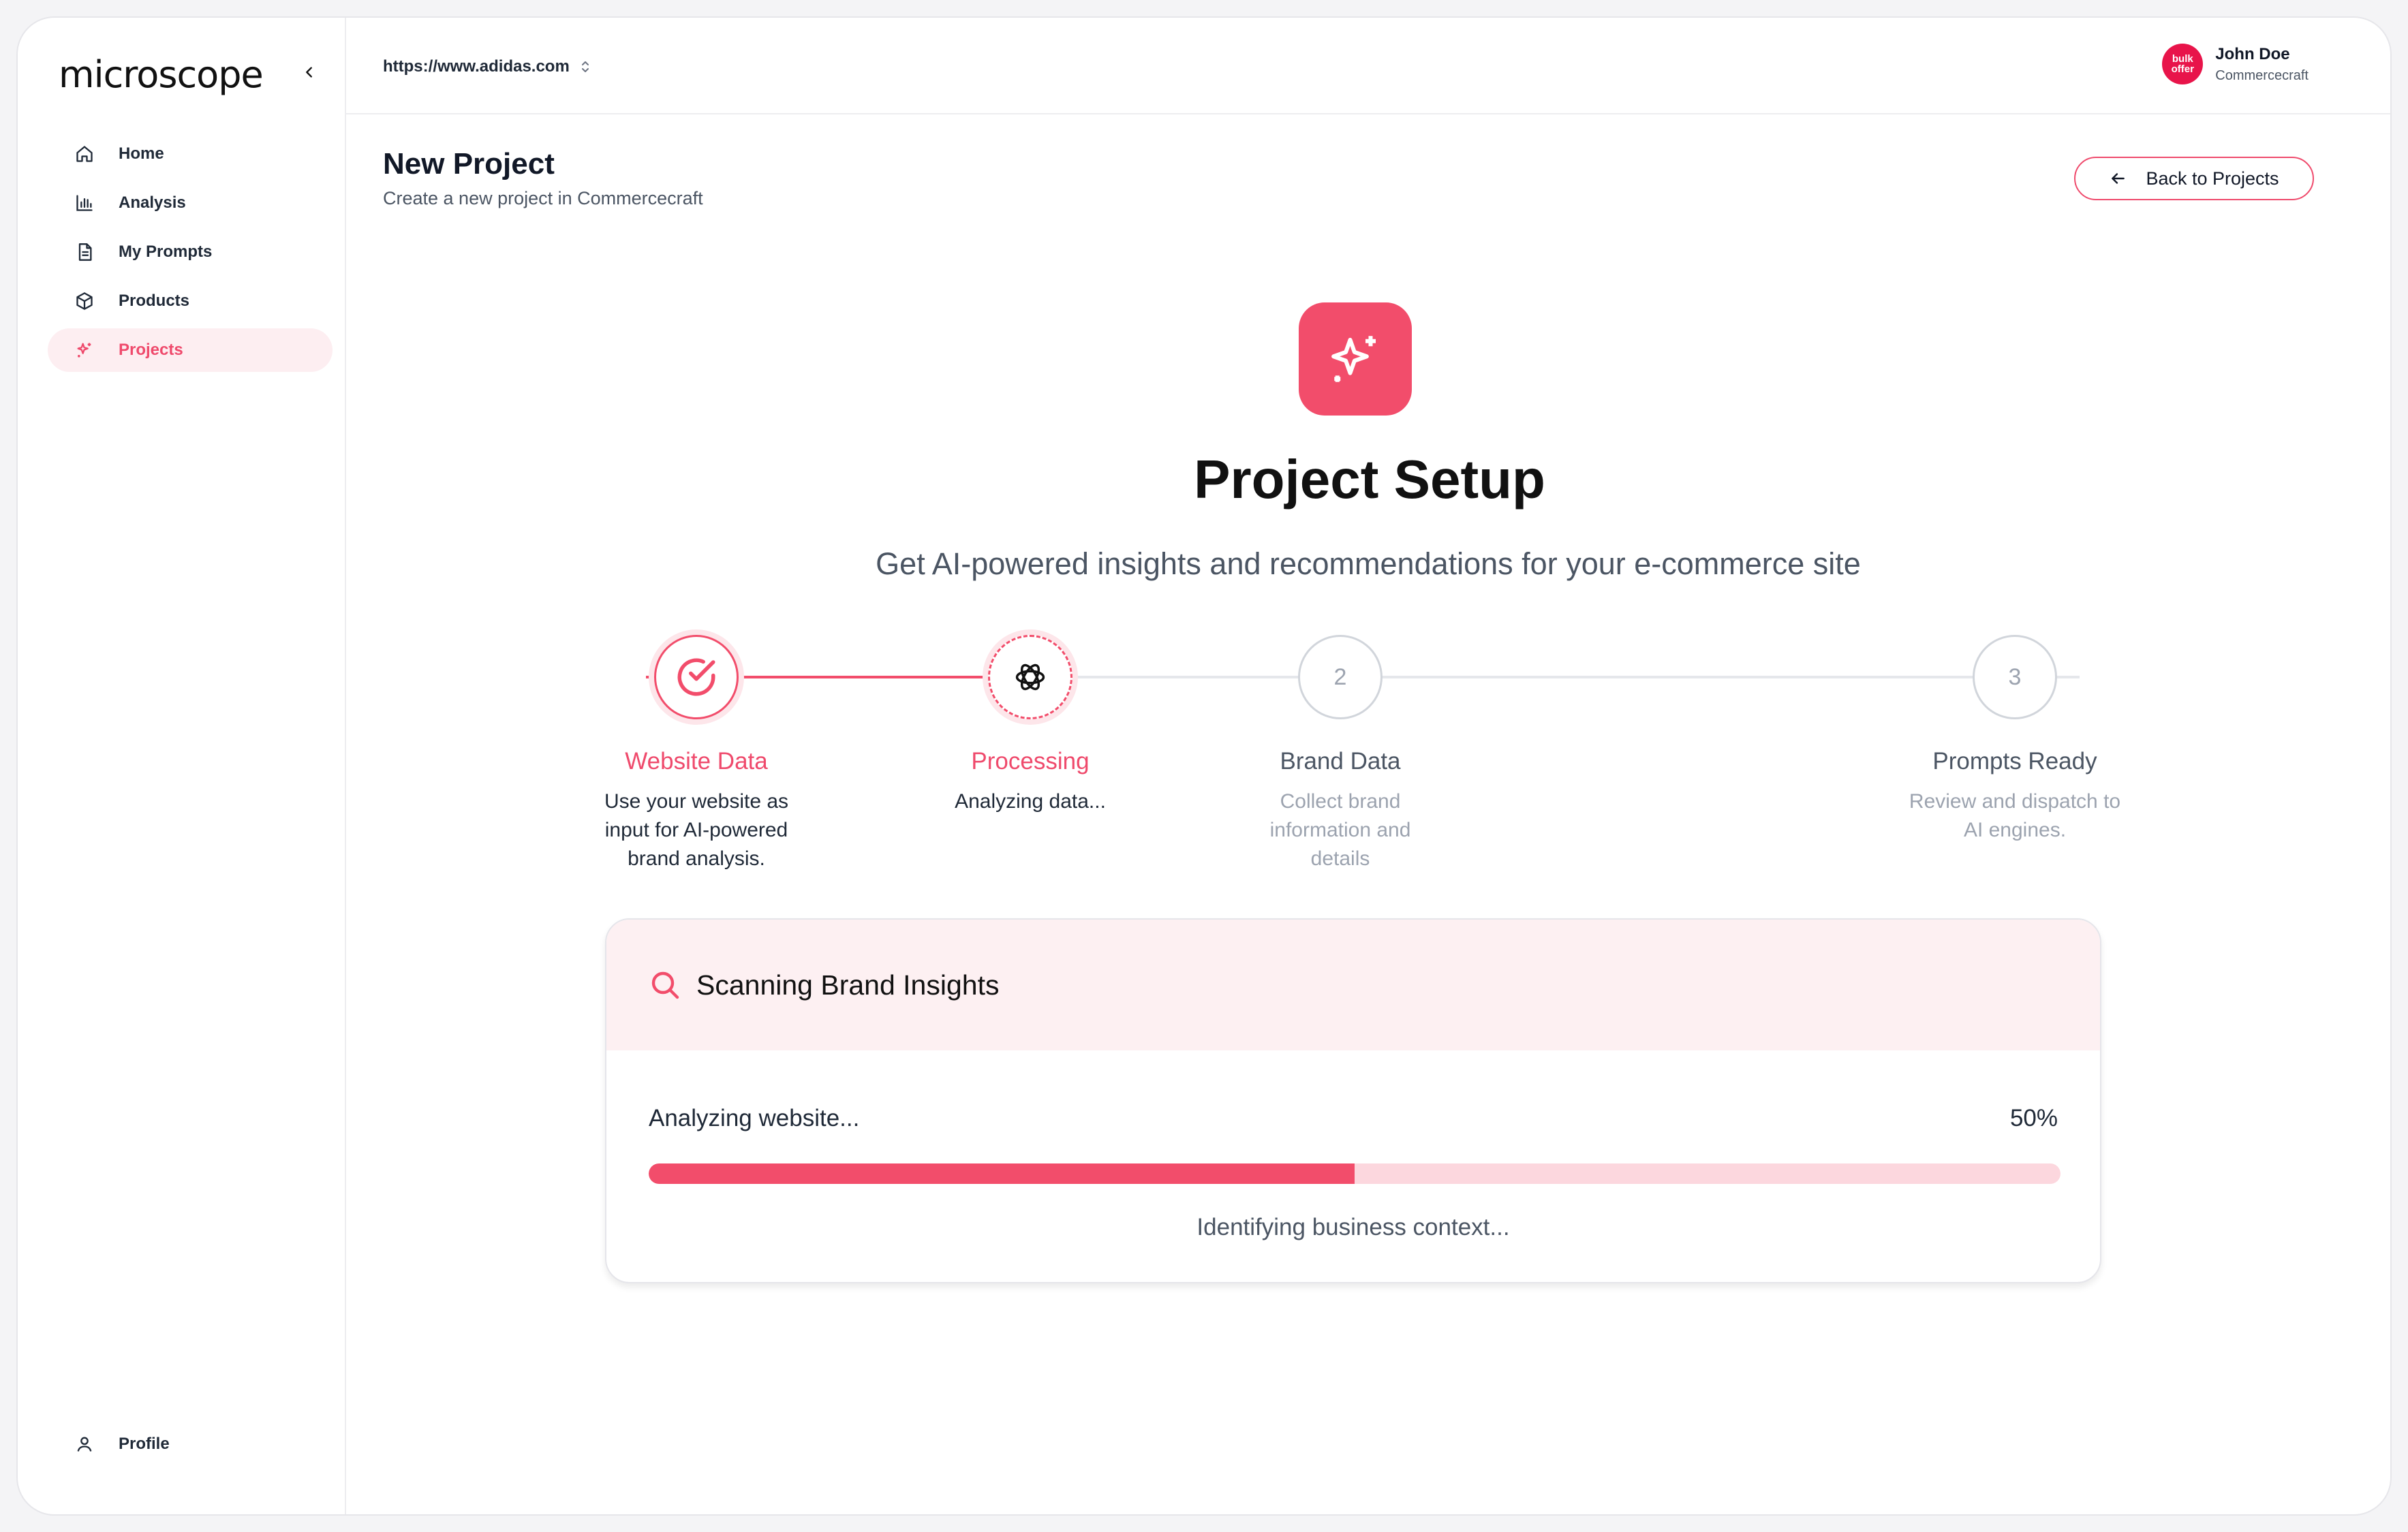  What do you see at coordinates (585, 67) in the screenshot?
I see `chevron-up-down-icon` at bounding box center [585, 67].